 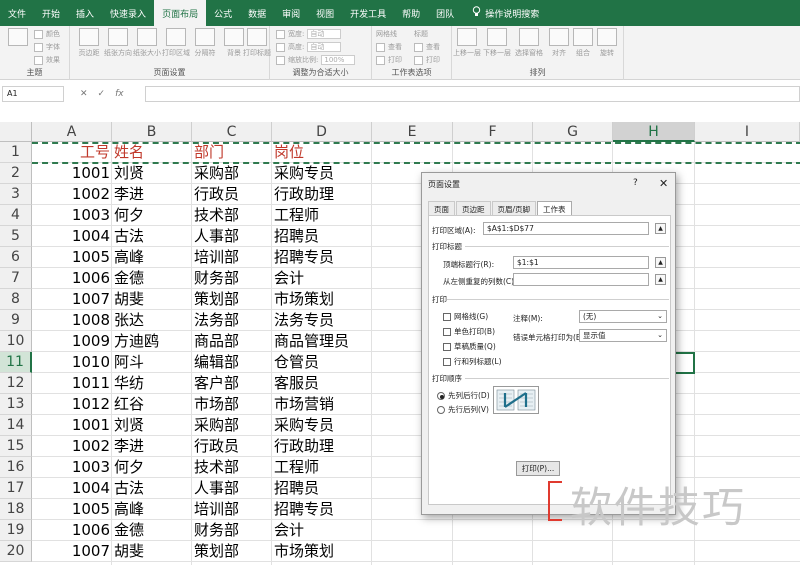 What do you see at coordinates (554, 208) in the screenshot?
I see `tab-sheet: 工作表` at bounding box center [554, 208].